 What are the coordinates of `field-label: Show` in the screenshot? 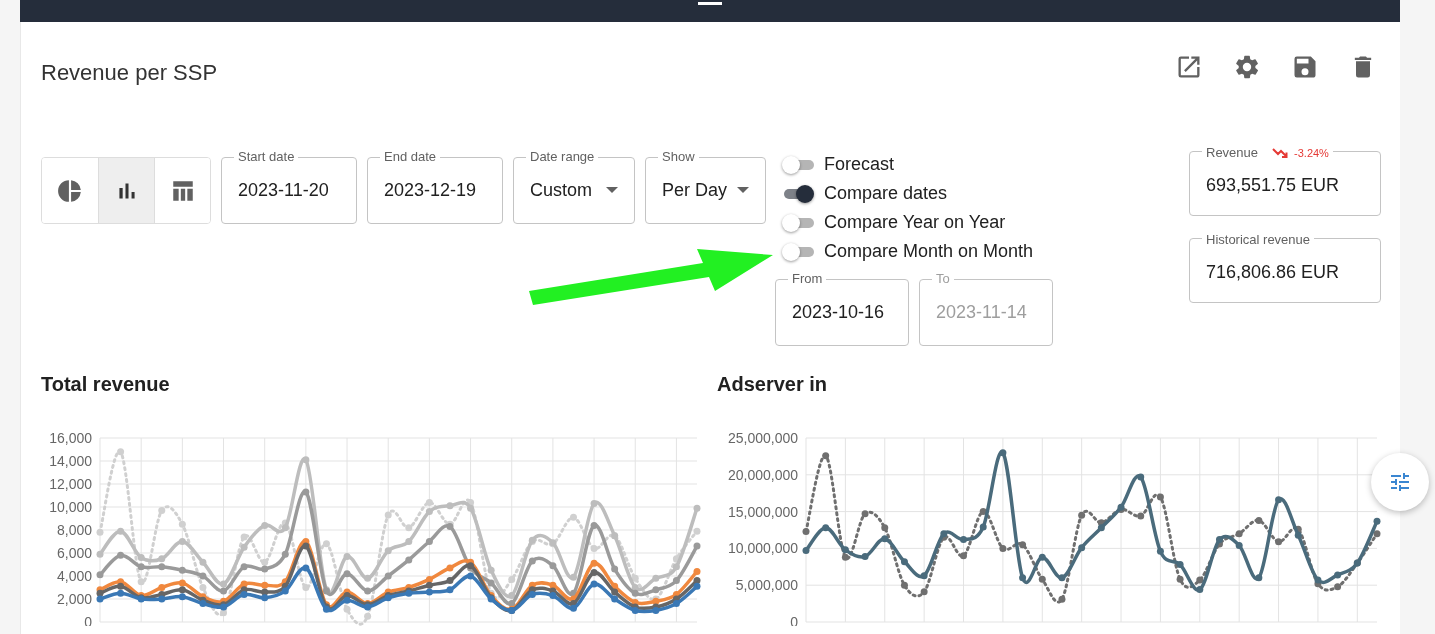 It's located at (678, 157).